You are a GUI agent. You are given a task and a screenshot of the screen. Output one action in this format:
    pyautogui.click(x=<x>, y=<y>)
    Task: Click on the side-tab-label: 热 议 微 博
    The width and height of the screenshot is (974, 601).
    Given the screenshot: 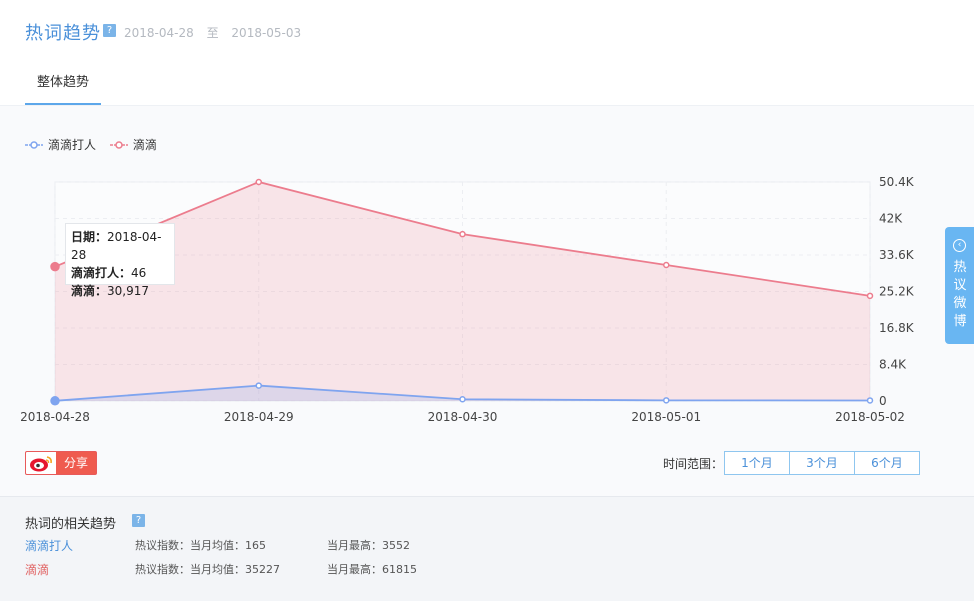 What is the action you would take?
    pyautogui.click(x=960, y=295)
    